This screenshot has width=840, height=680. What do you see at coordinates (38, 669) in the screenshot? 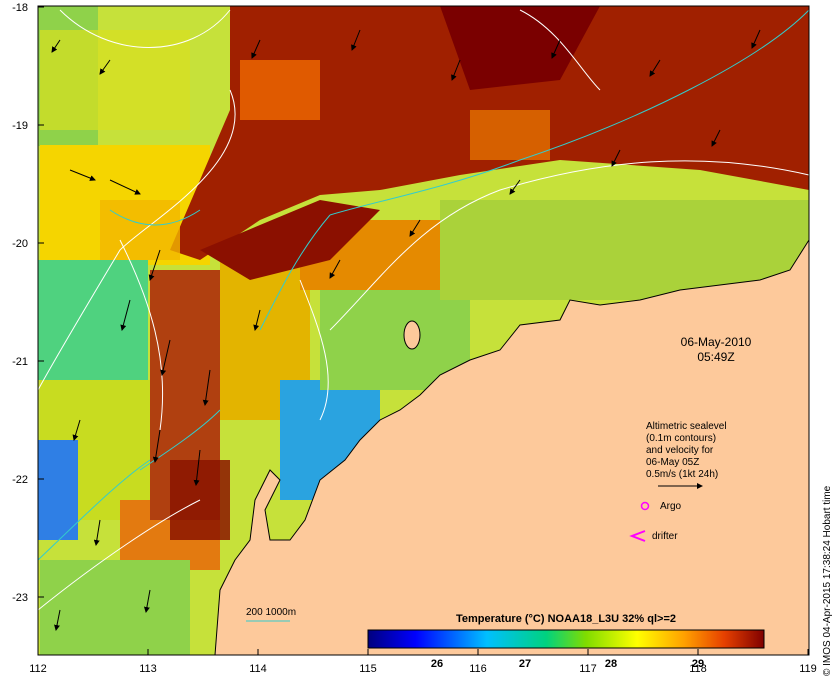
I see `x-tick-label: 112` at bounding box center [38, 669].